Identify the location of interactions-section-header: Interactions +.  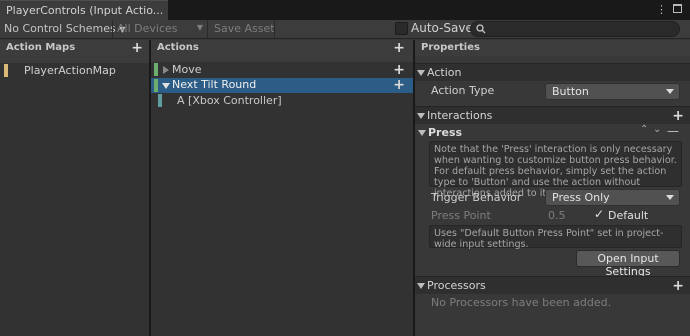
(552, 115).